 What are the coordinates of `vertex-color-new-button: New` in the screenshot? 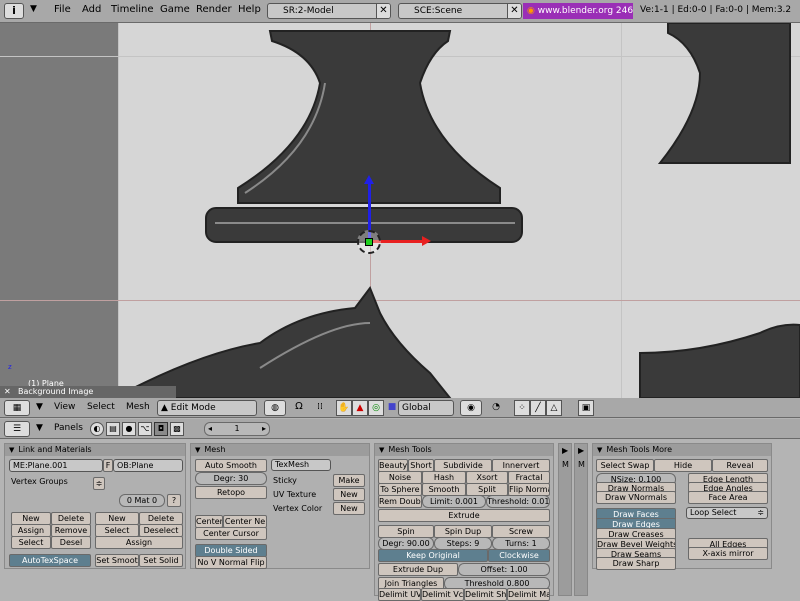 It's located at (349, 508).